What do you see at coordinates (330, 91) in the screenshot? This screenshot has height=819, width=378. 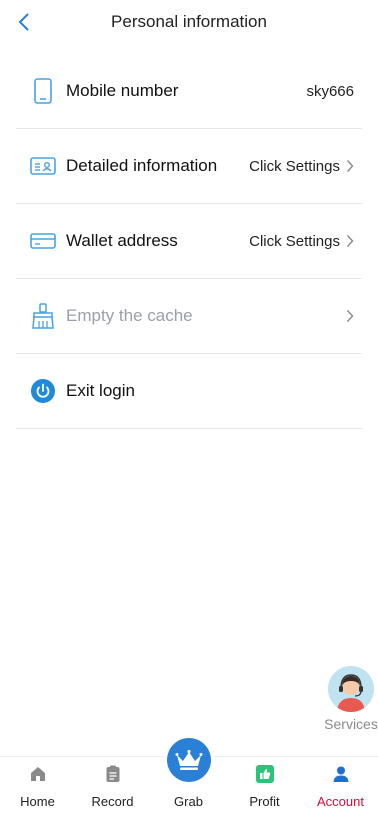 I see `mobile-number-value: sky666` at bounding box center [330, 91].